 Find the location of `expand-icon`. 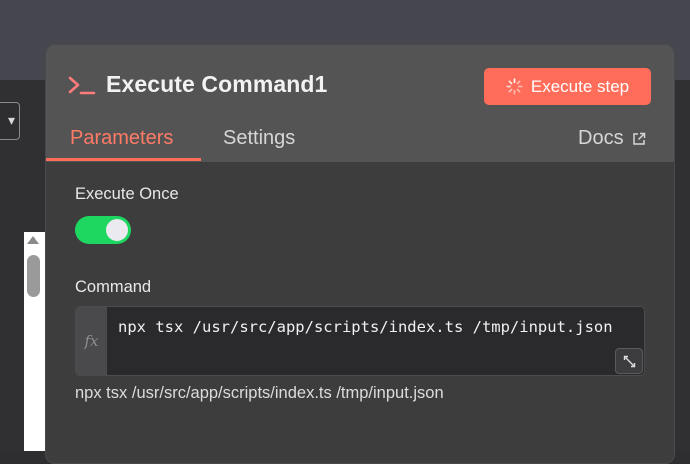

expand-icon is located at coordinates (629, 361).